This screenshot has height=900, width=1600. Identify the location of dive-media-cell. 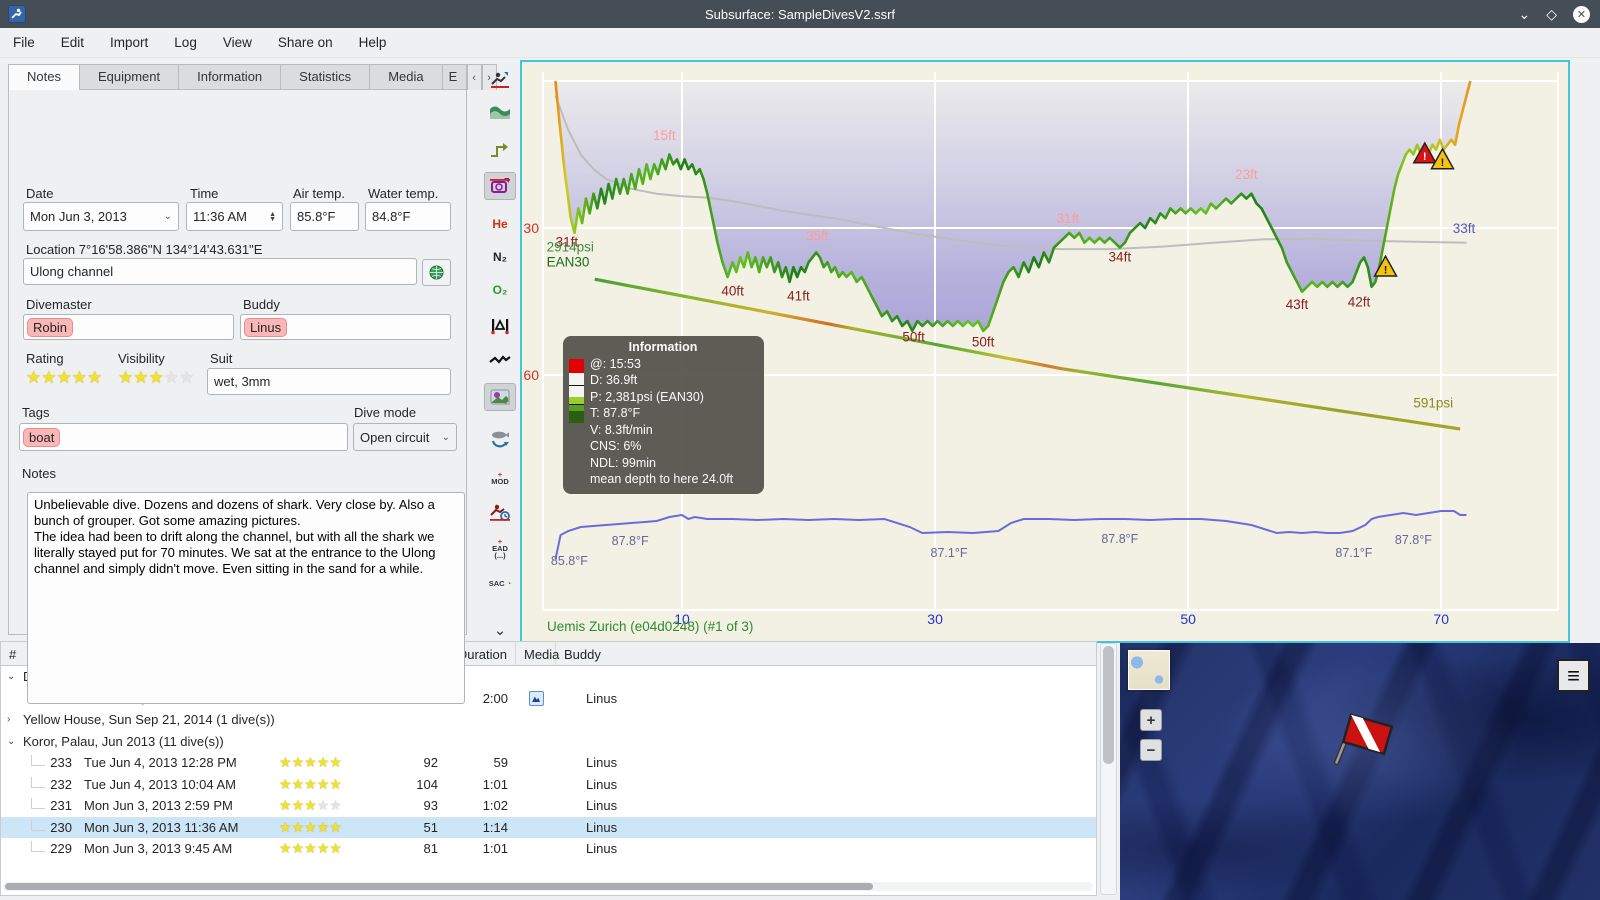
(536, 698).